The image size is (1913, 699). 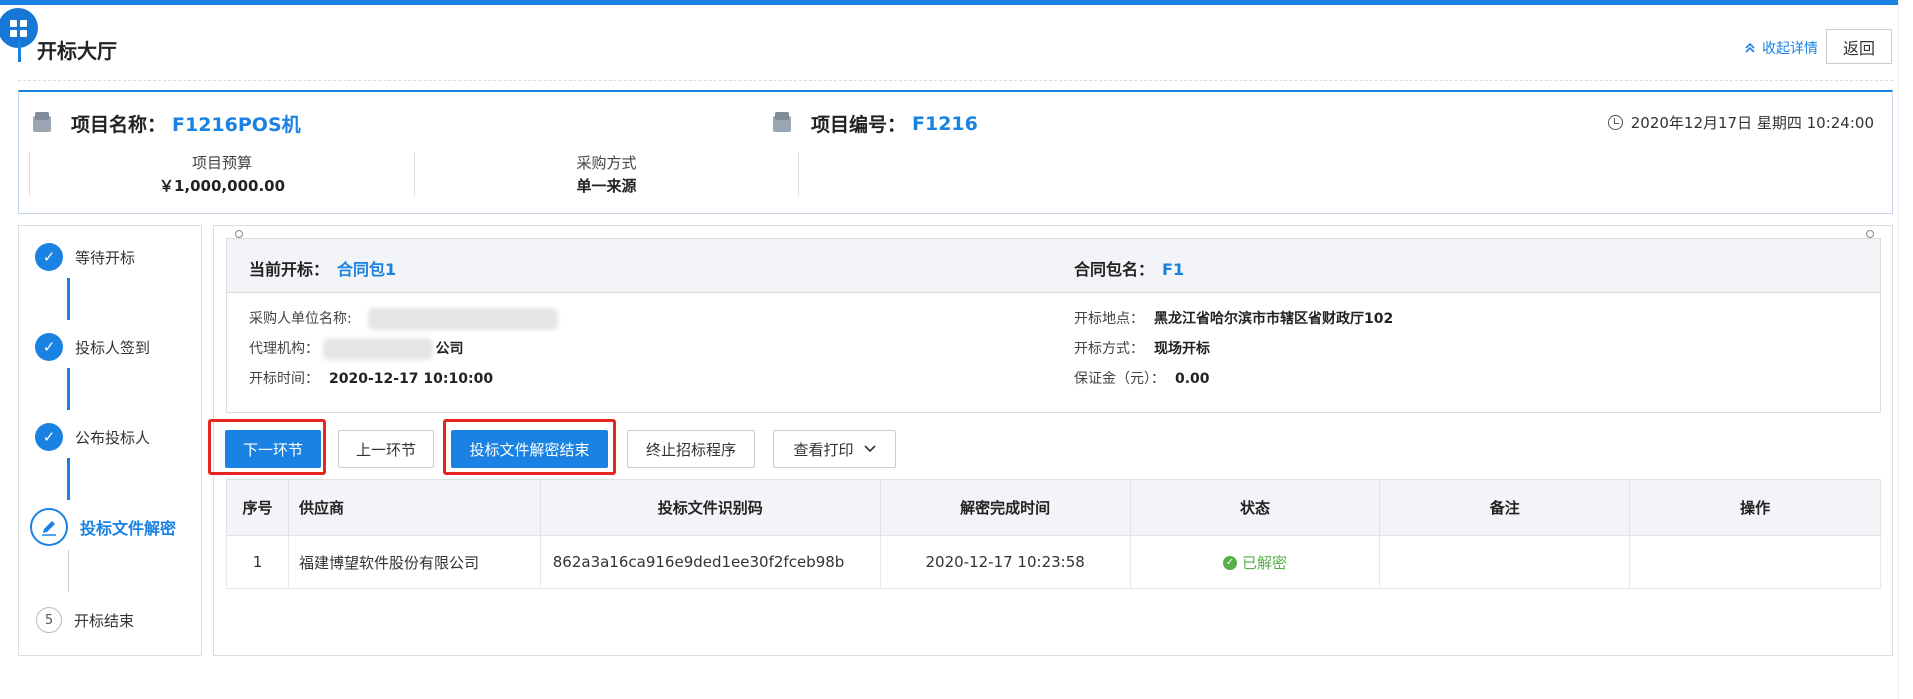 I want to click on decrypt-end-button: 投标文件解密结束, so click(x=529, y=449).